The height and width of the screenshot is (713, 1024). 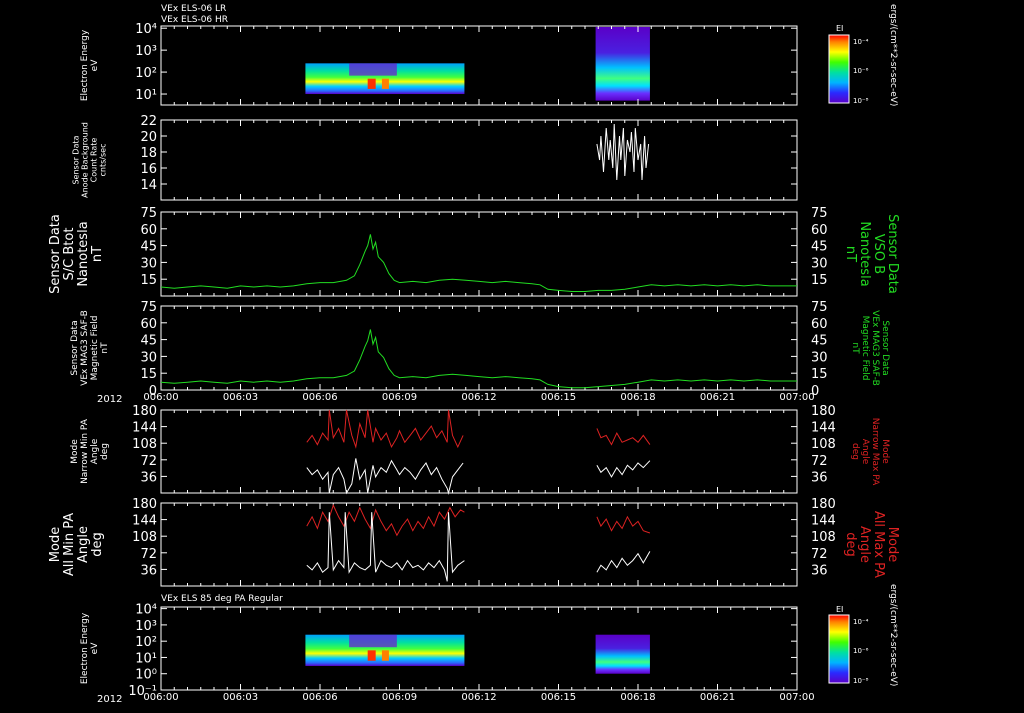 I want to click on y-axis-title-line: eV, so click(x=95, y=65).